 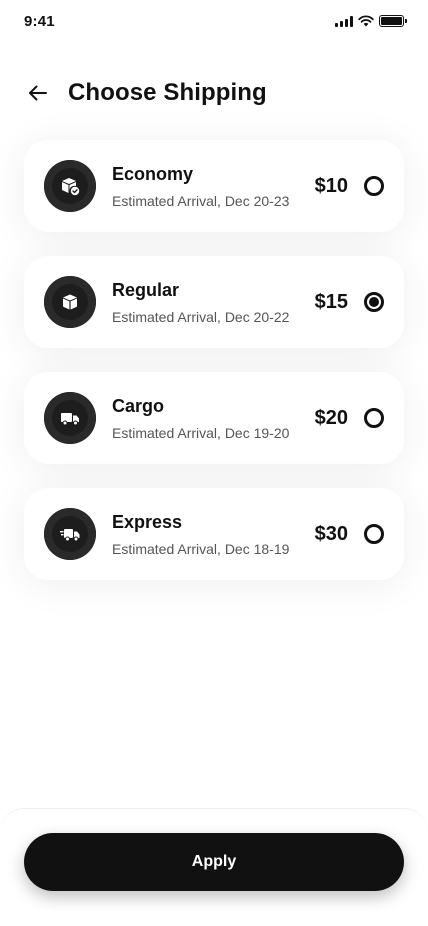 I want to click on wifi-icon, so click(x=366, y=21).